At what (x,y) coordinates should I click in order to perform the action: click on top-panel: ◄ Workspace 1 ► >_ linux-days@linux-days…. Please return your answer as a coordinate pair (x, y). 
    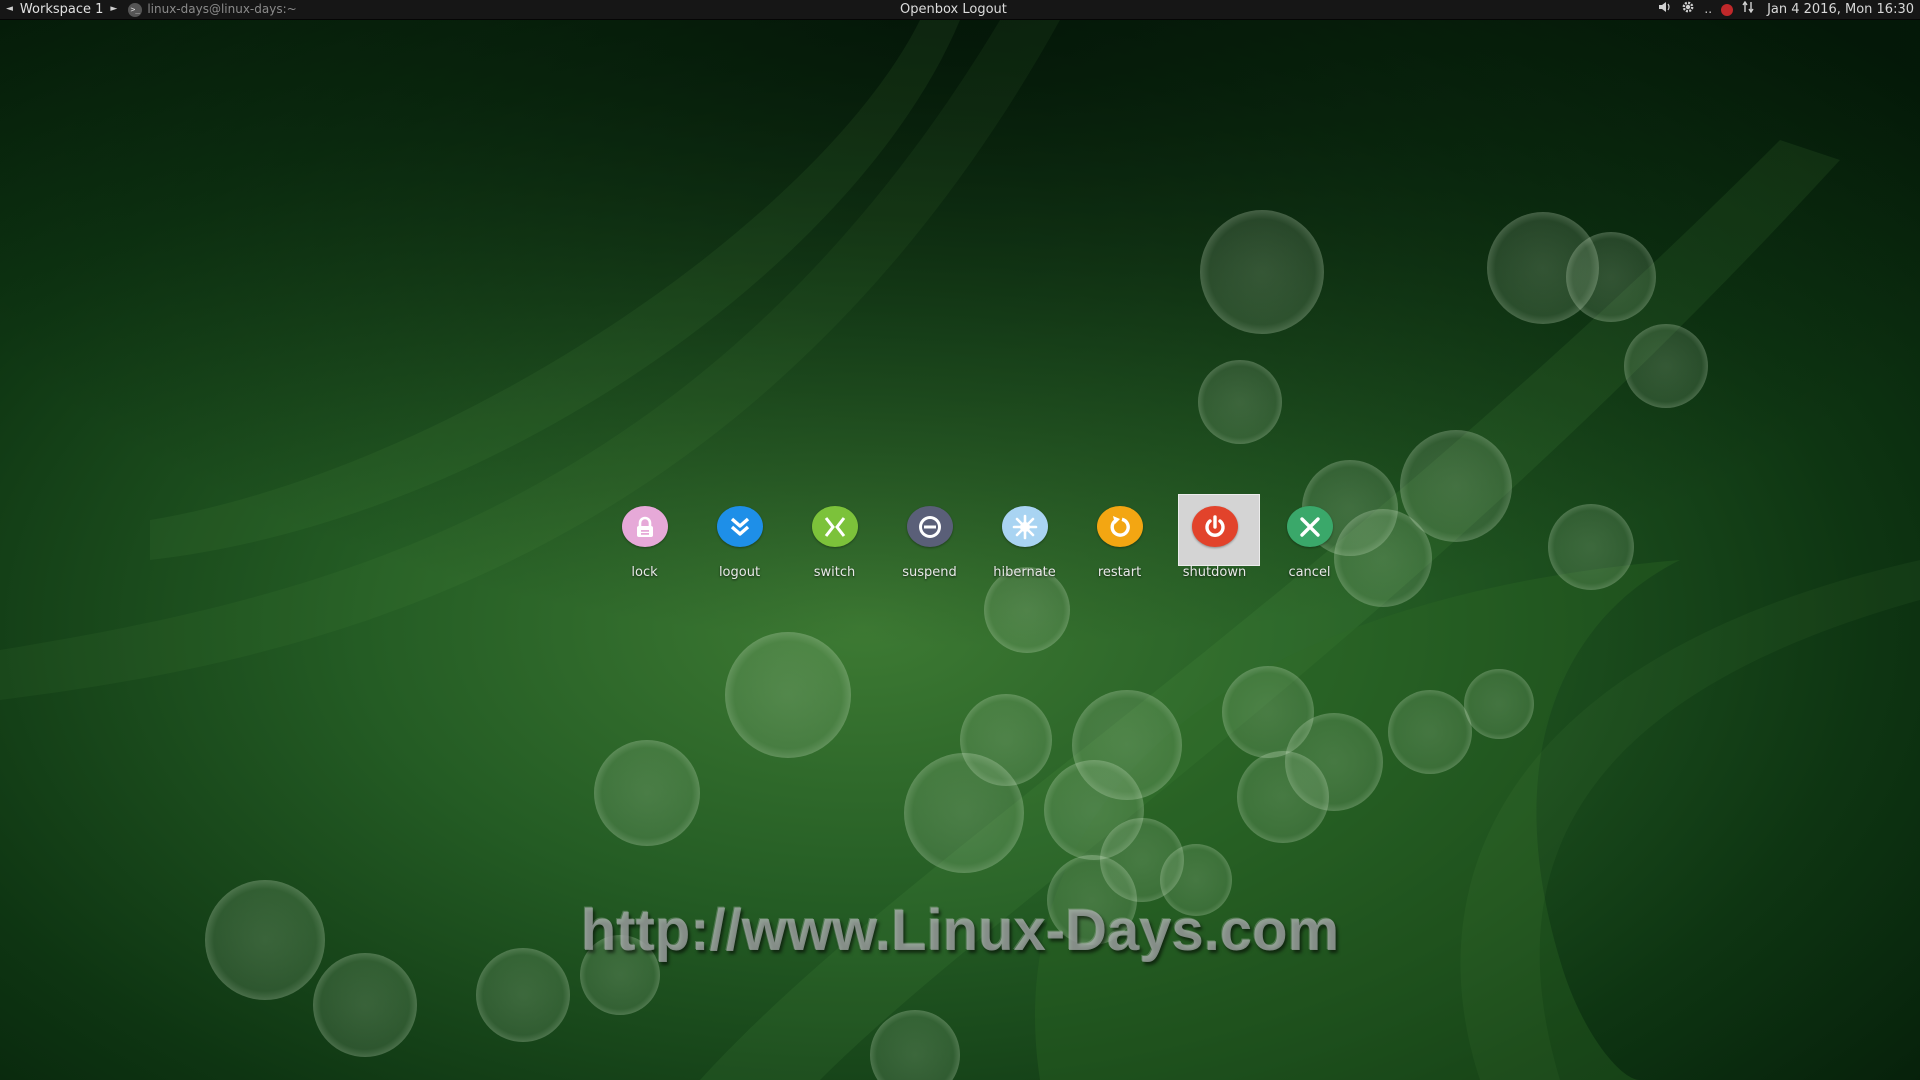
    Looking at the image, I should click on (960, 10).